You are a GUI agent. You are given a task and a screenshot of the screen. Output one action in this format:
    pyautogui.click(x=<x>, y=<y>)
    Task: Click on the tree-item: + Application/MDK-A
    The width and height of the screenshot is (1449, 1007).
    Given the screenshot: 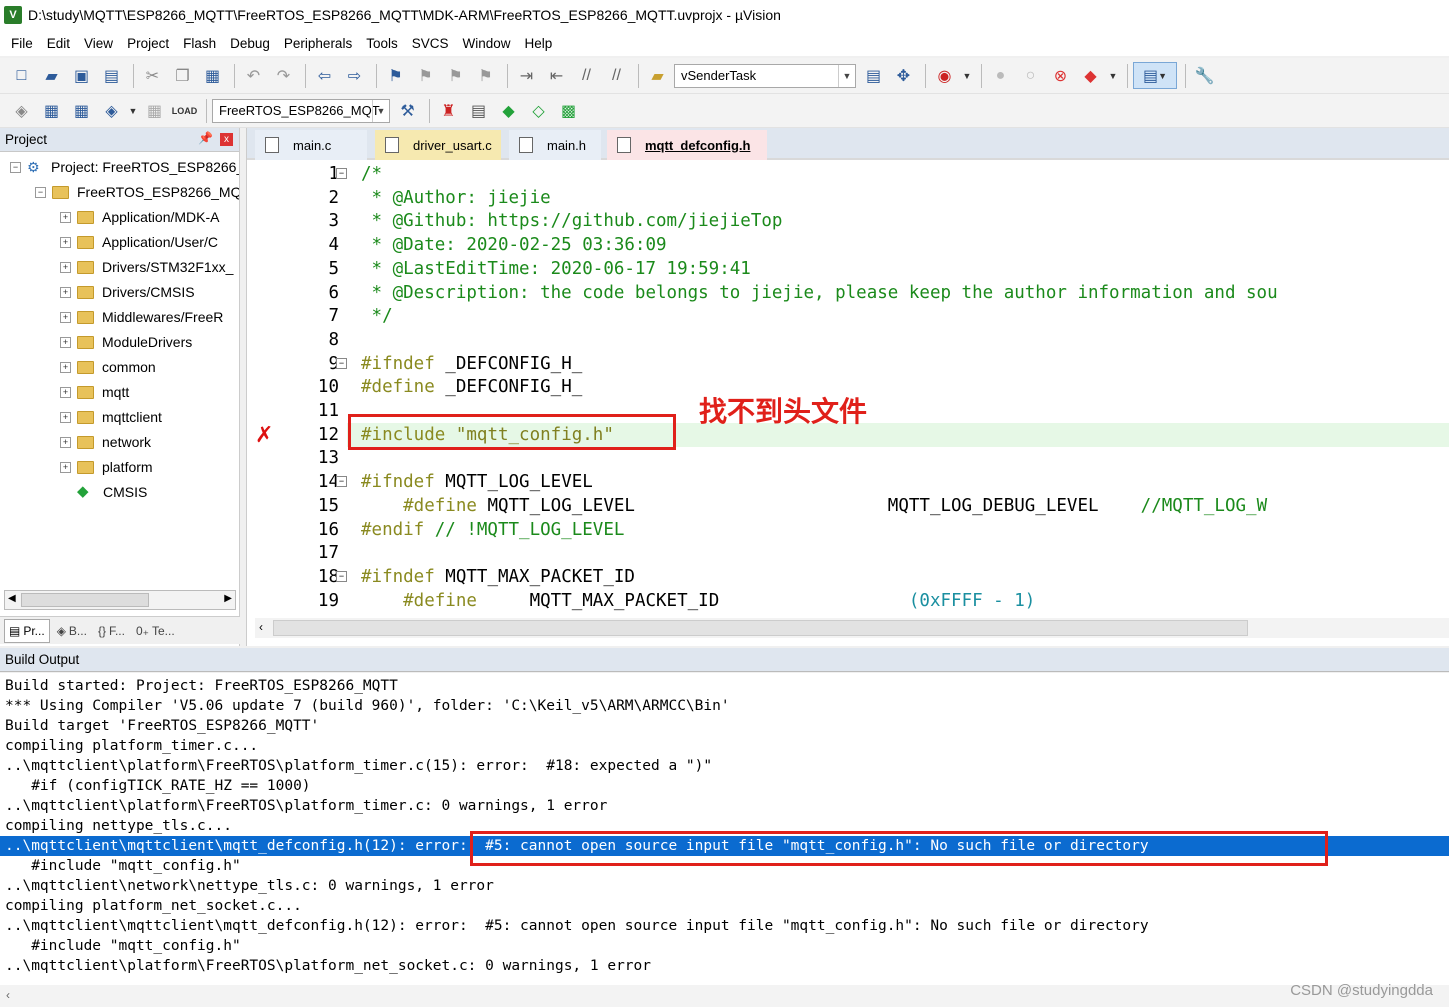 What is the action you would take?
    pyautogui.click(x=140, y=217)
    